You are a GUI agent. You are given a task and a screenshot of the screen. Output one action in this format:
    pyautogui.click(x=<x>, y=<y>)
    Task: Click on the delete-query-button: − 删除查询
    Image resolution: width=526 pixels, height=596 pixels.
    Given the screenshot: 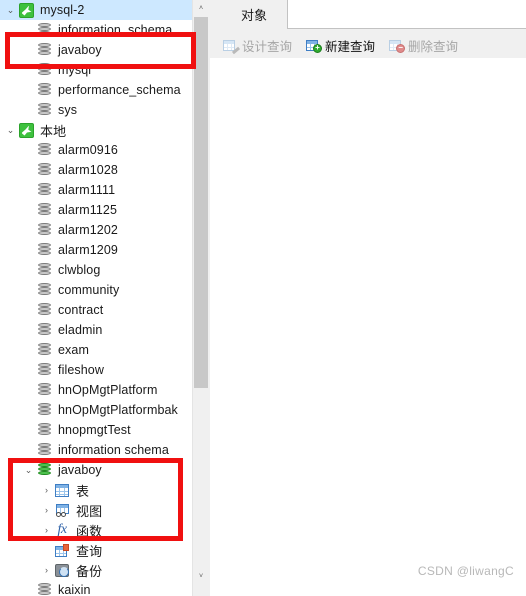 What is the action you would take?
    pyautogui.click(x=423, y=45)
    